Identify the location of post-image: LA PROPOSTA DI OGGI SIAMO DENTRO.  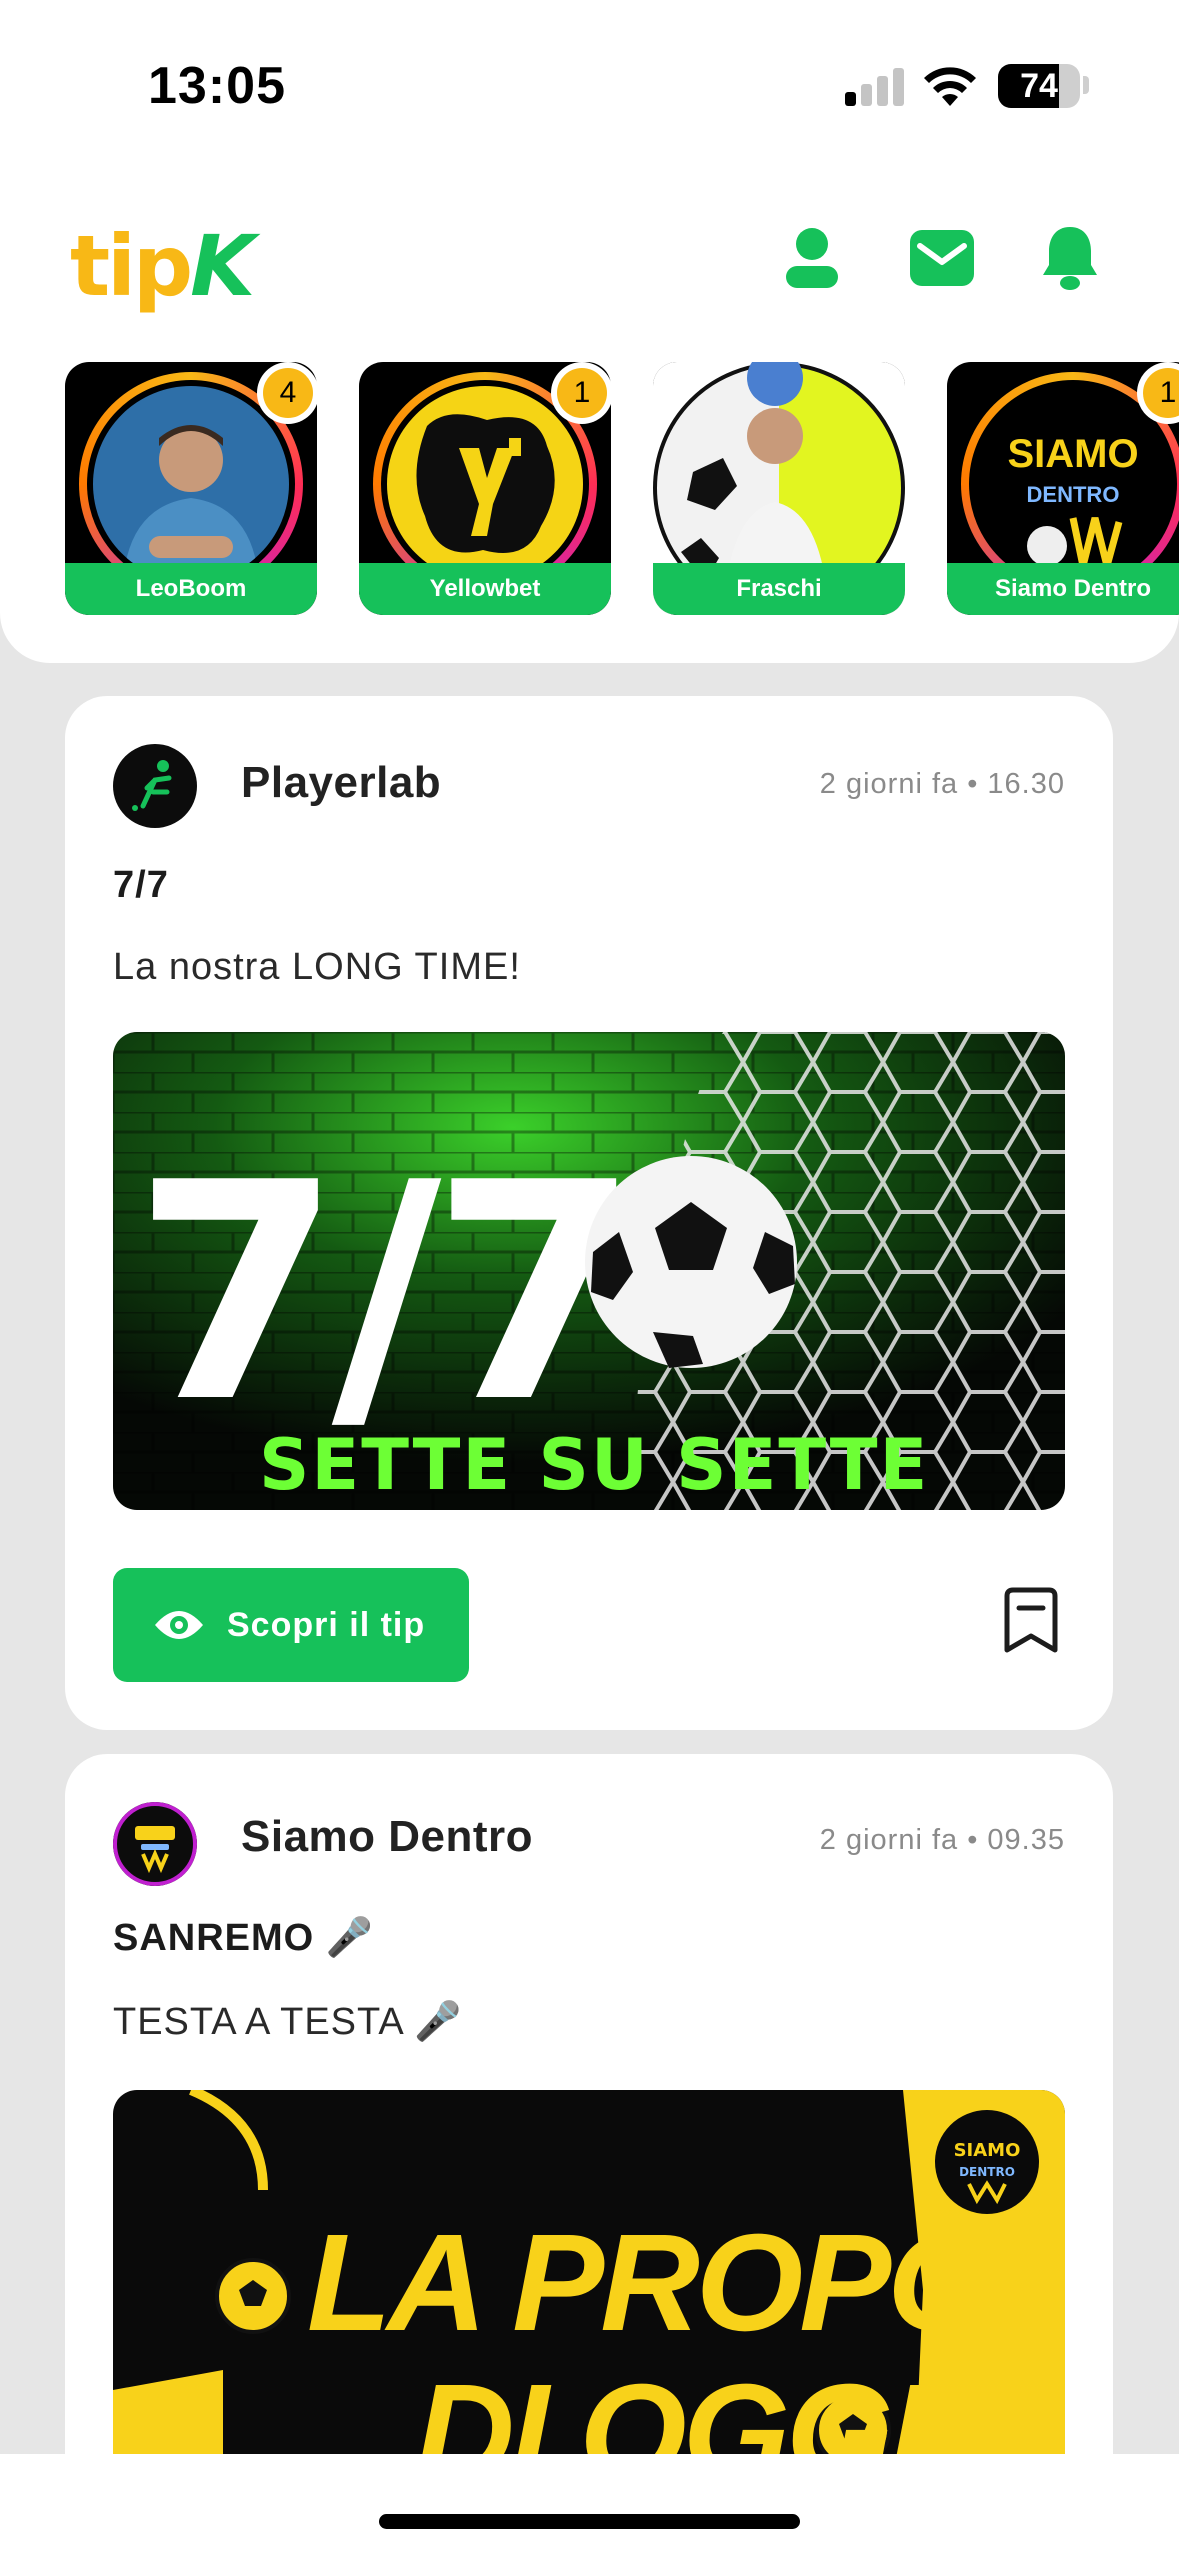
(589, 2302).